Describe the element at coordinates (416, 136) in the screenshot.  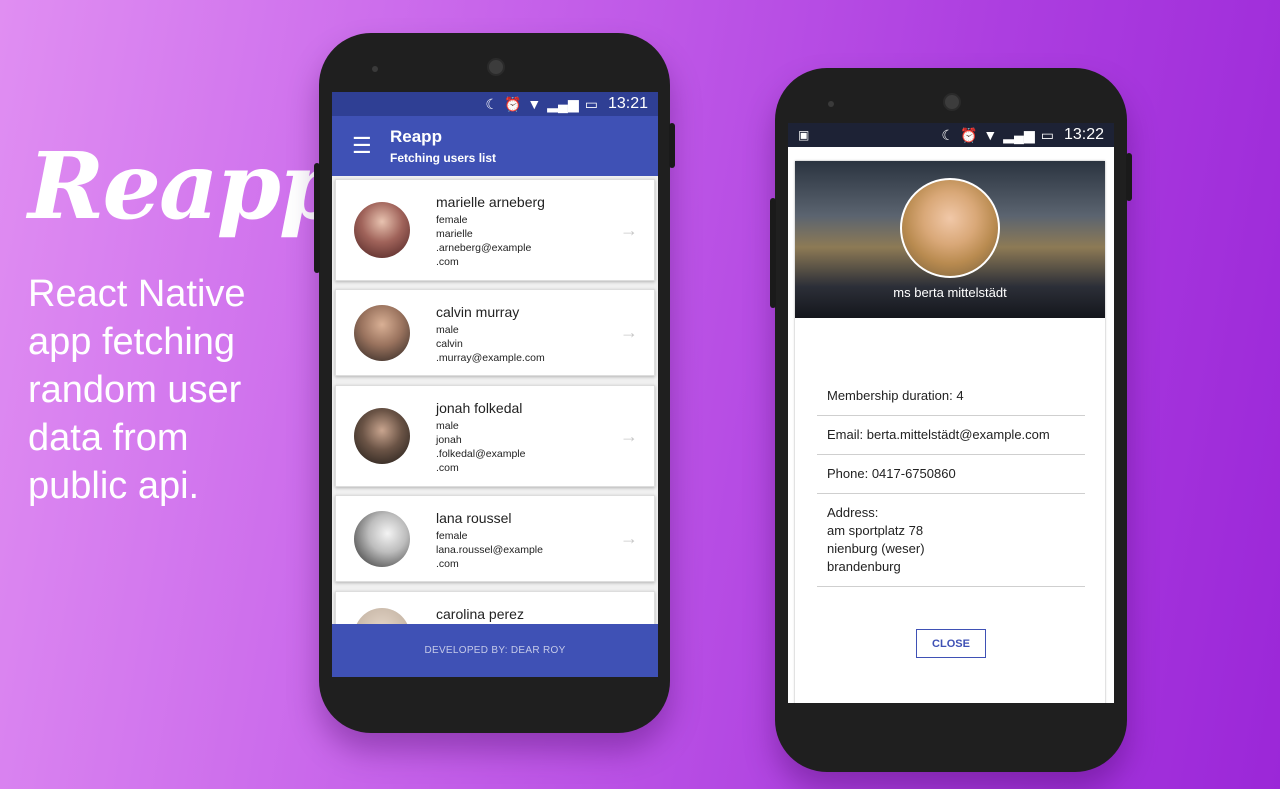
I see `toolbar-title: Reapp` at that location.